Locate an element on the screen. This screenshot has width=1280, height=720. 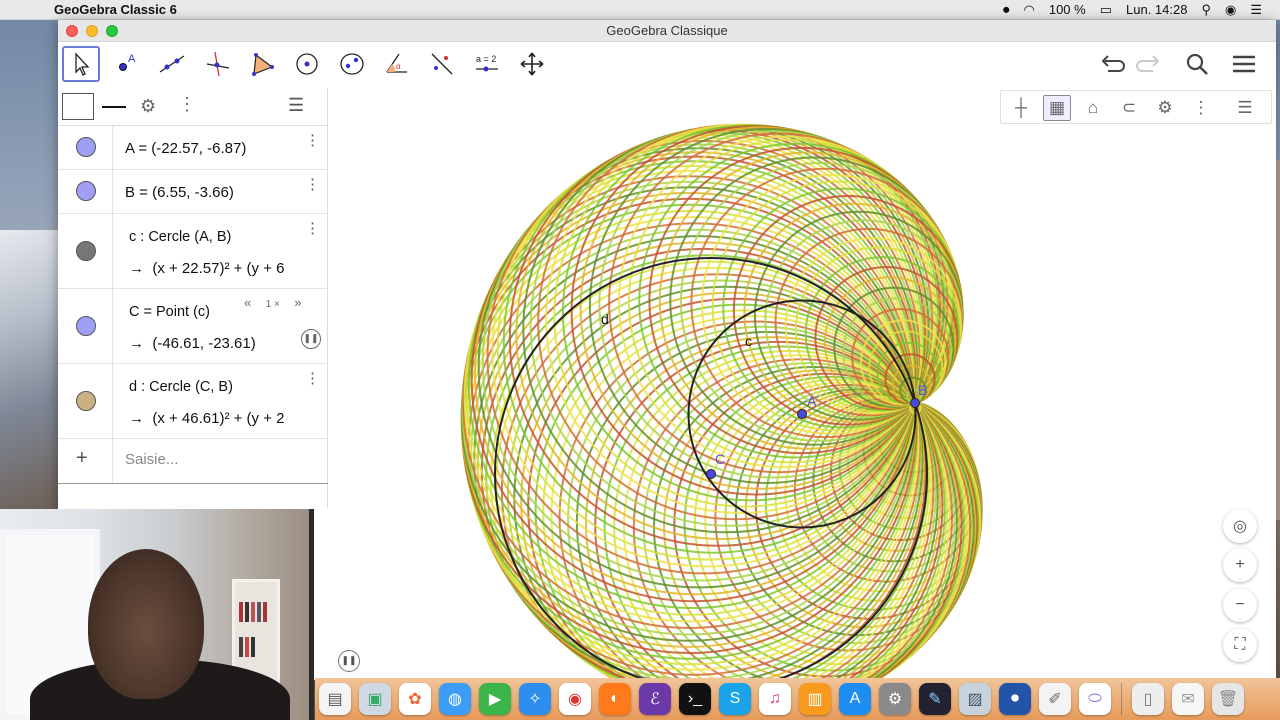
geogebra-icon: ⬭ is located at coordinates (1095, 699).